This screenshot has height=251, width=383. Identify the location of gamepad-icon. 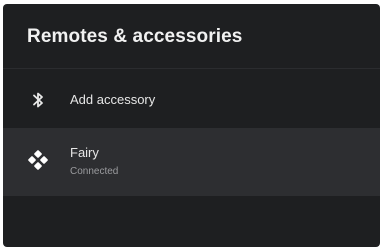
(38, 160).